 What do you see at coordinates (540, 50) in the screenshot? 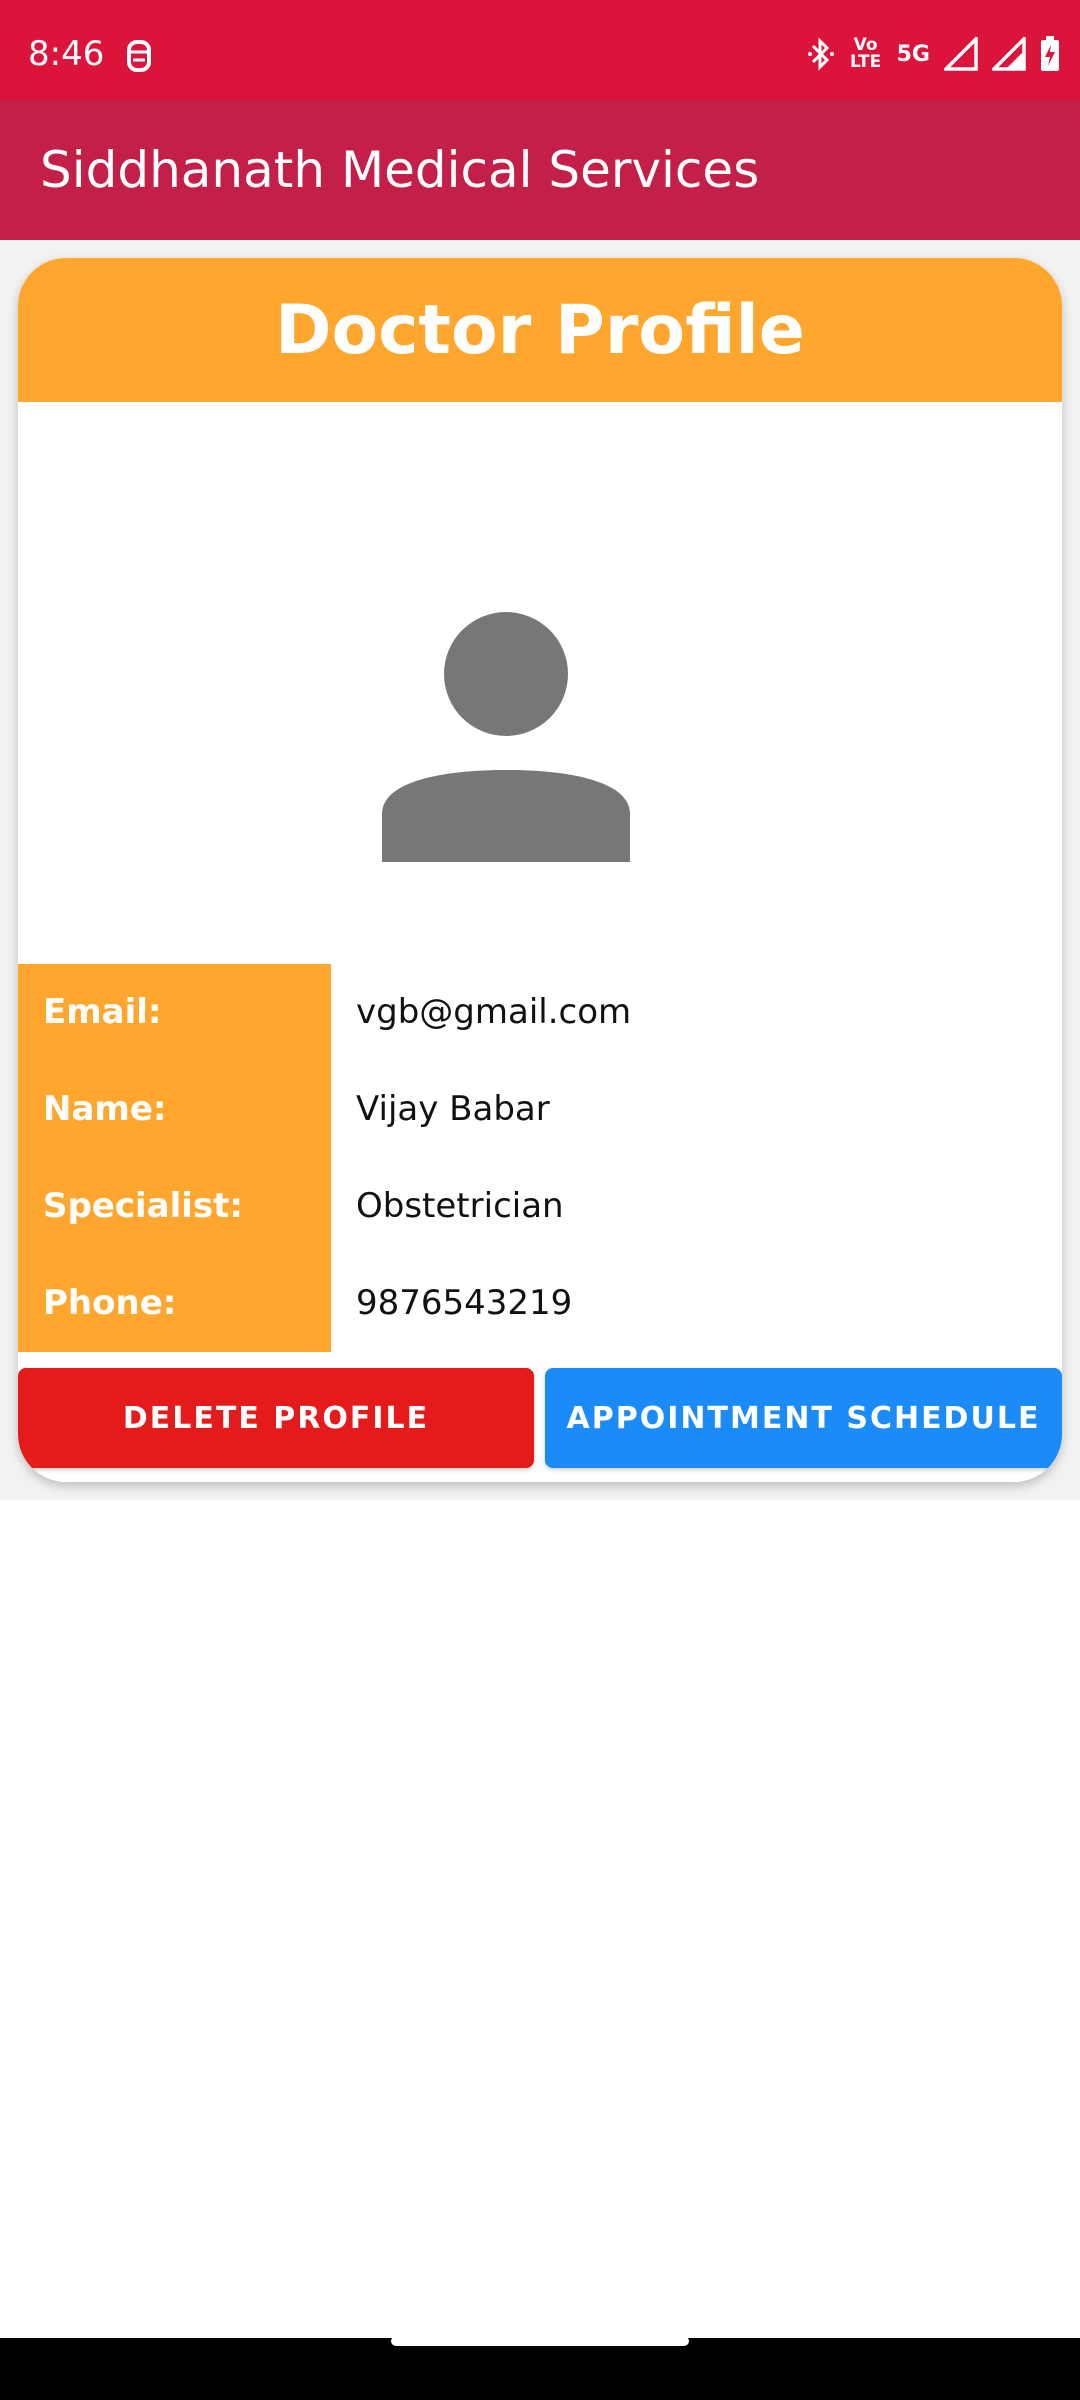
I see `status-bar: 8:46 Vo LTE 5G` at bounding box center [540, 50].